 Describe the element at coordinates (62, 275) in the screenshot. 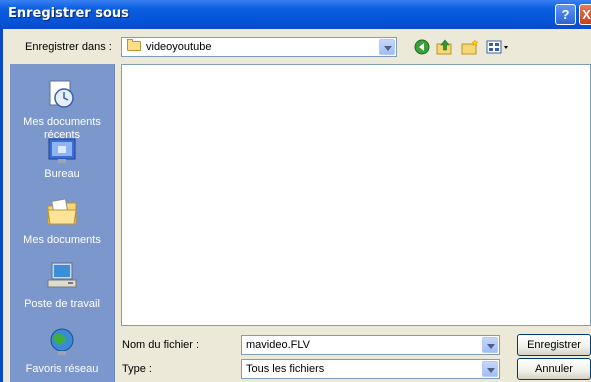

I see `my-computer-icon` at that location.